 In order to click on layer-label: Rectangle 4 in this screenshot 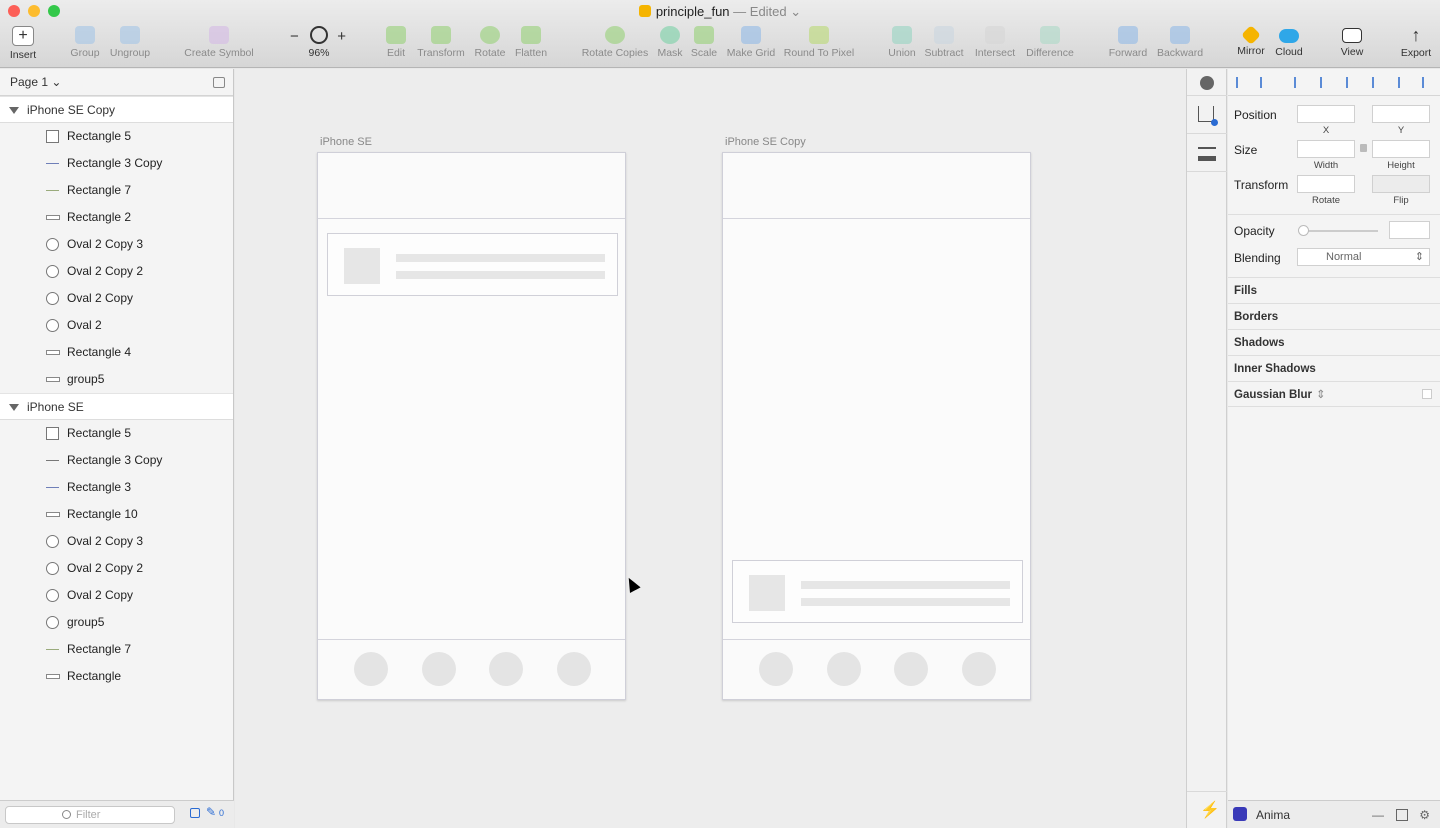, I will do `click(99, 352)`.